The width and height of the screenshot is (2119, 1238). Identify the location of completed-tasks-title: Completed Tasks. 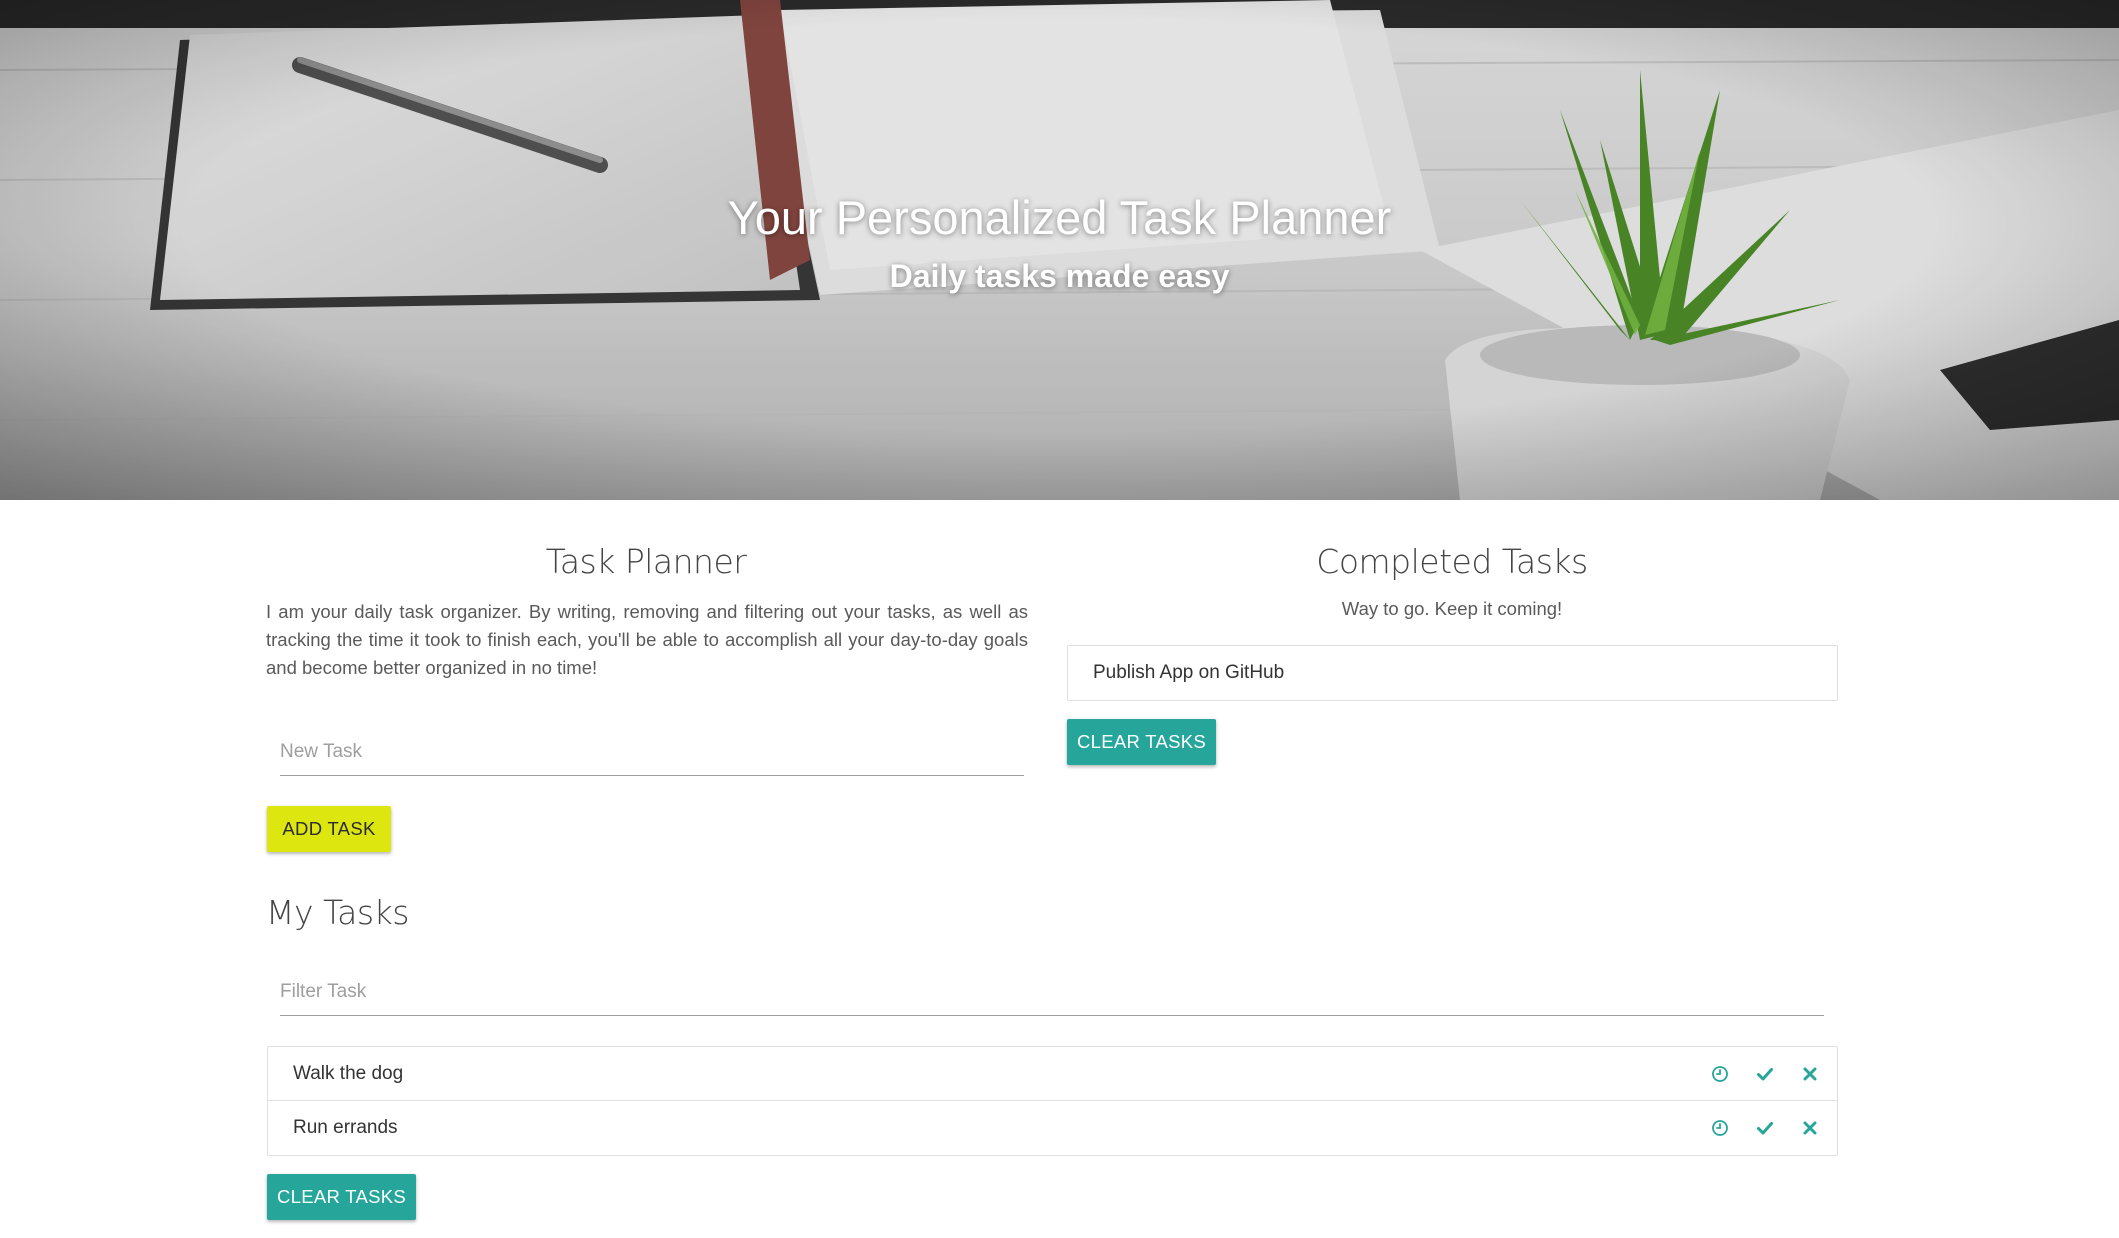
(1452, 561).